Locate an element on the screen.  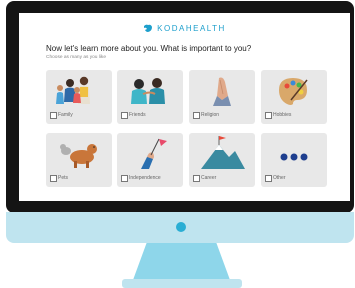
pets-icon is located at coordinates (78, 156).